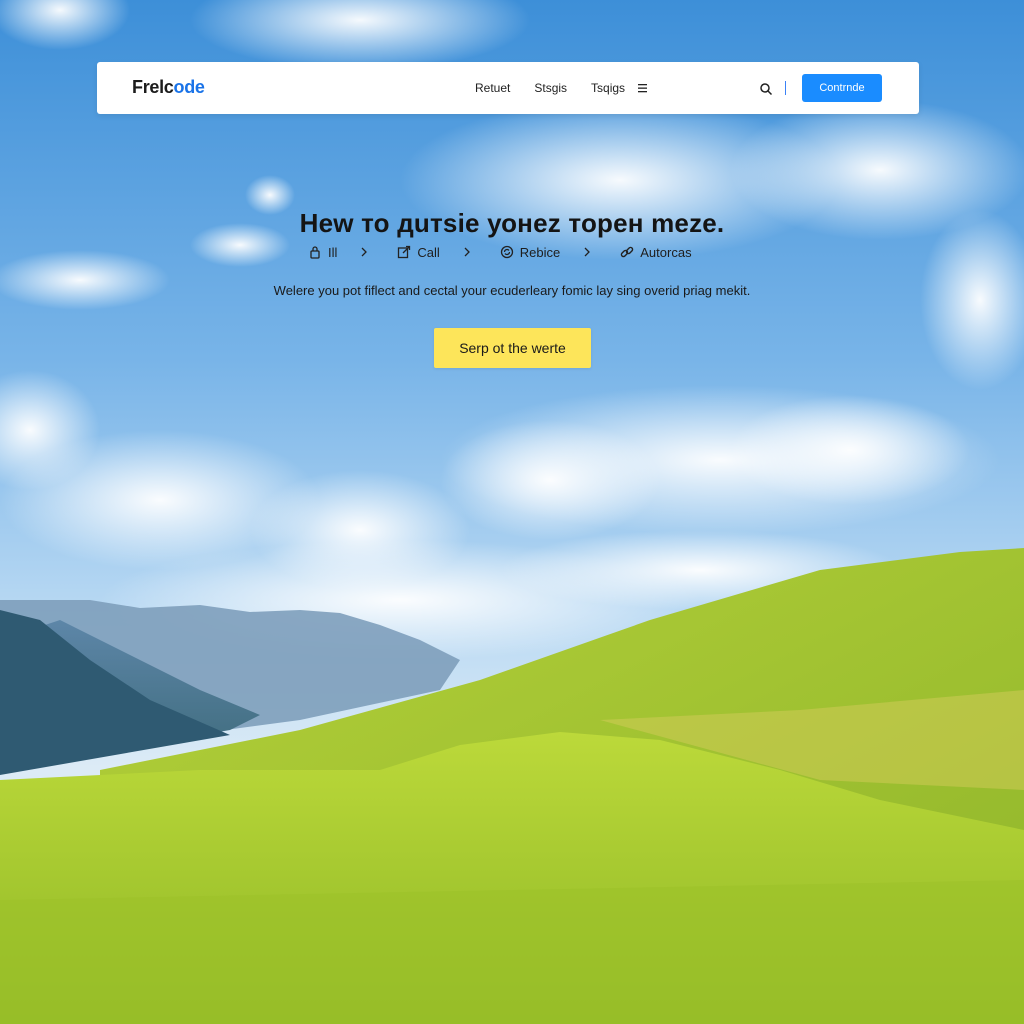  What do you see at coordinates (333, 252) in the screenshot?
I see `breadcrumb-label: Ill` at bounding box center [333, 252].